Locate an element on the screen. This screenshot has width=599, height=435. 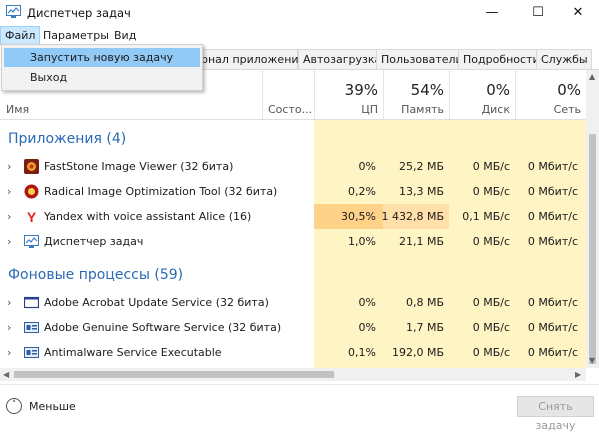
file-menu-dropdown: Запустить новую задачу Выход is located at coordinates (102, 67).